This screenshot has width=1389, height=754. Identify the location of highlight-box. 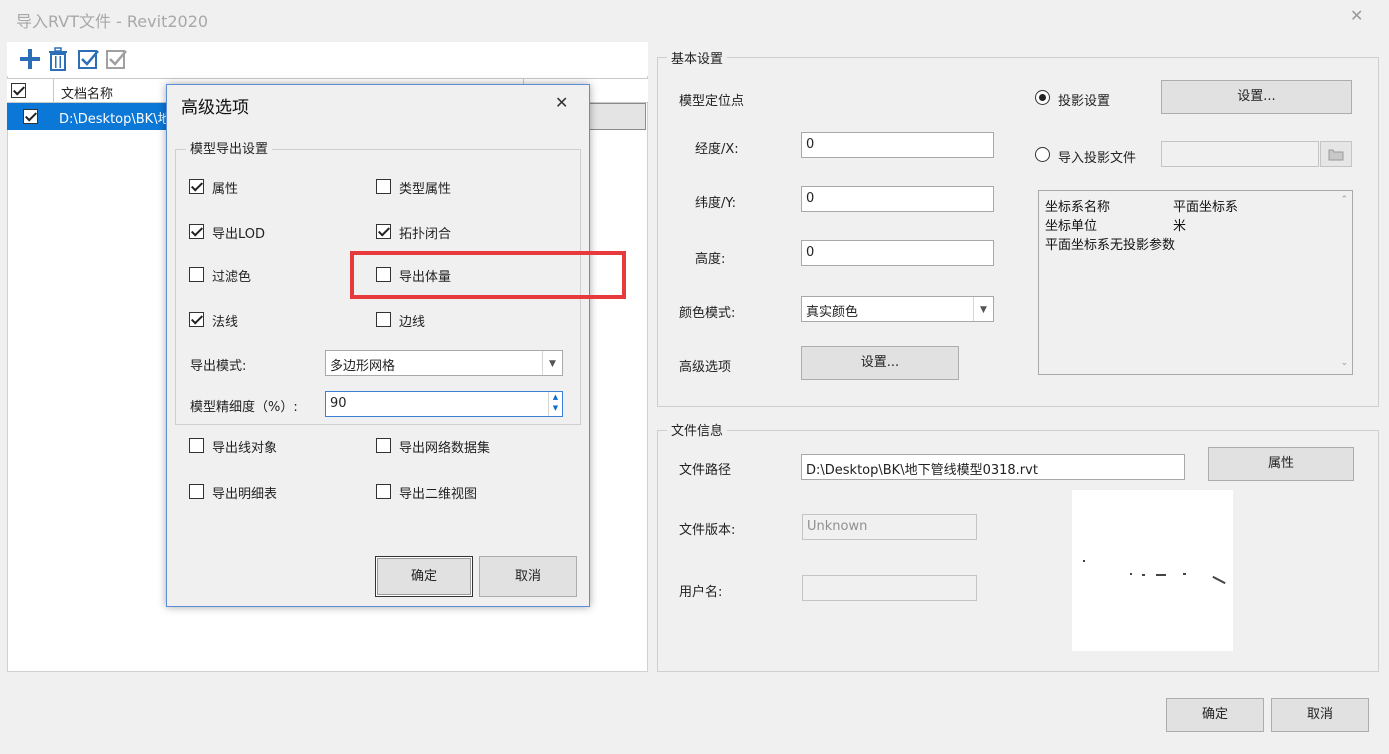
(488, 275).